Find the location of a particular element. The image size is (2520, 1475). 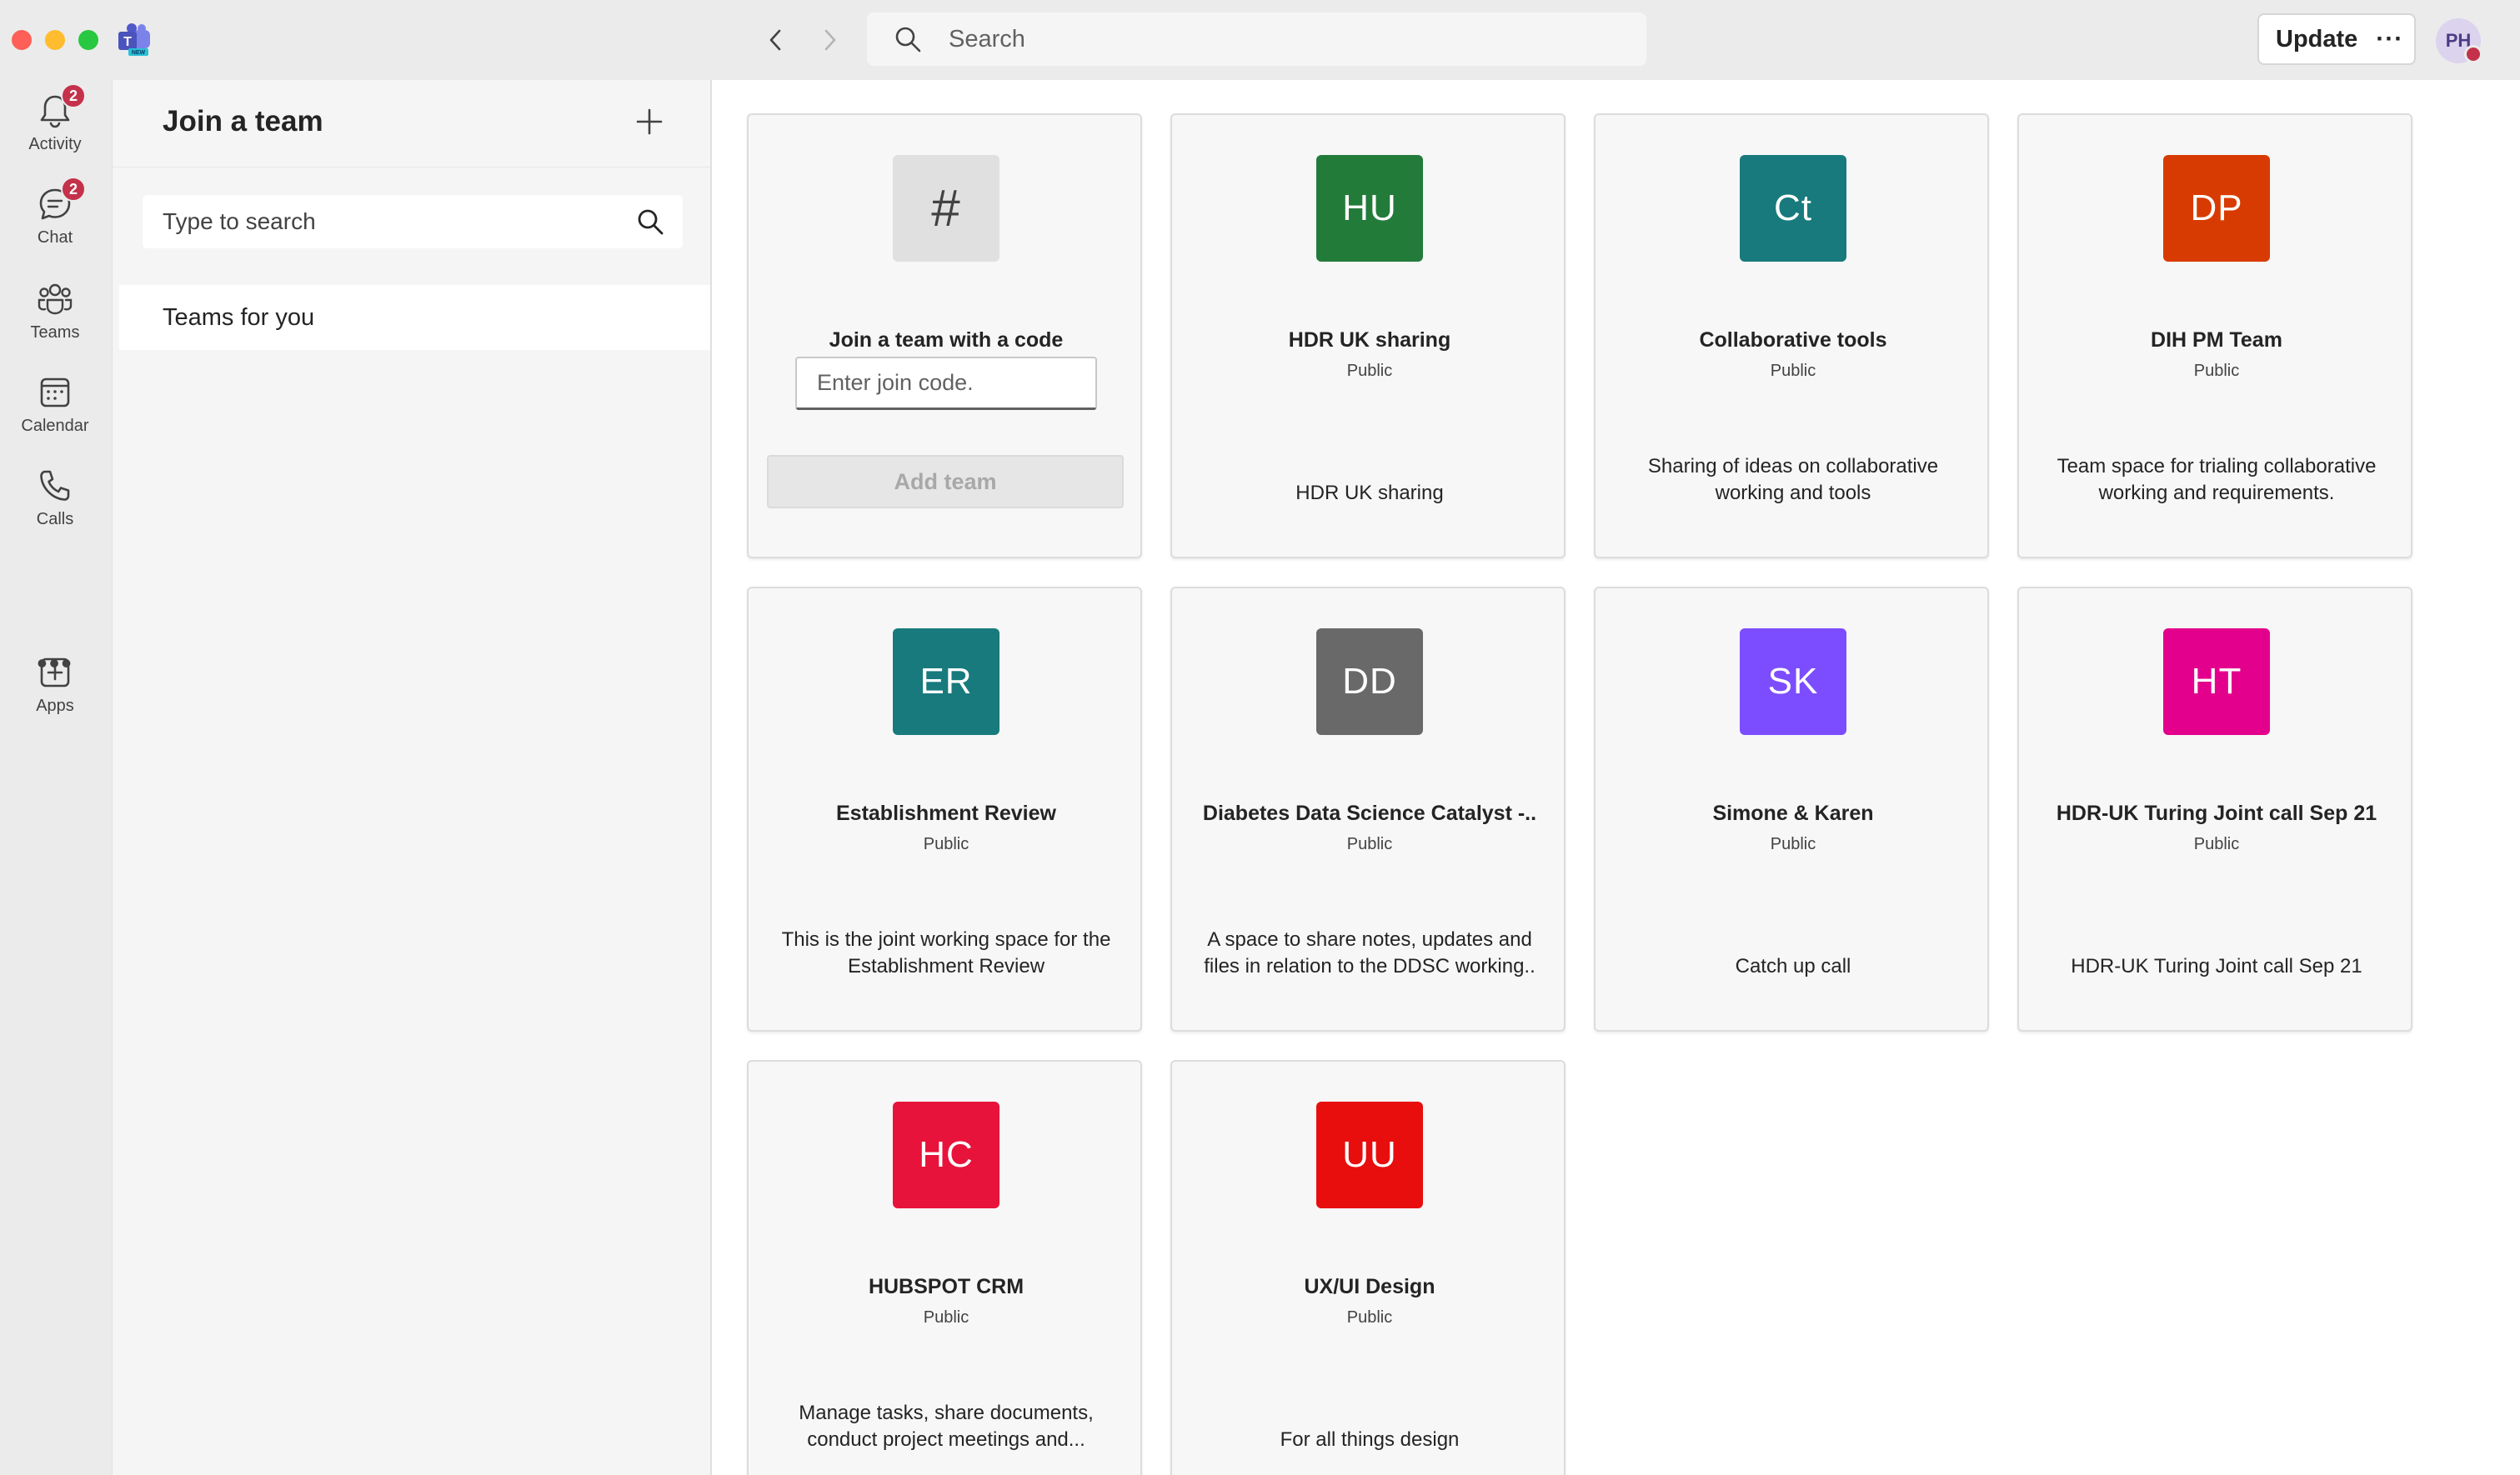

team-avatar: HC is located at coordinates (946, 1155).